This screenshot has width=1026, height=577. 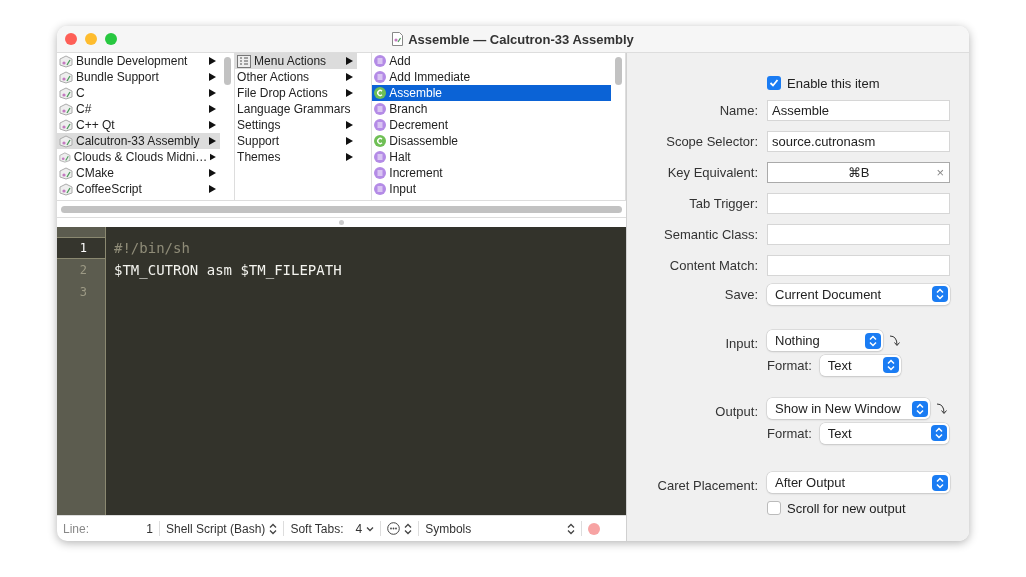 I want to click on browser-item: Language Grammars, so click(x=296, y=109).